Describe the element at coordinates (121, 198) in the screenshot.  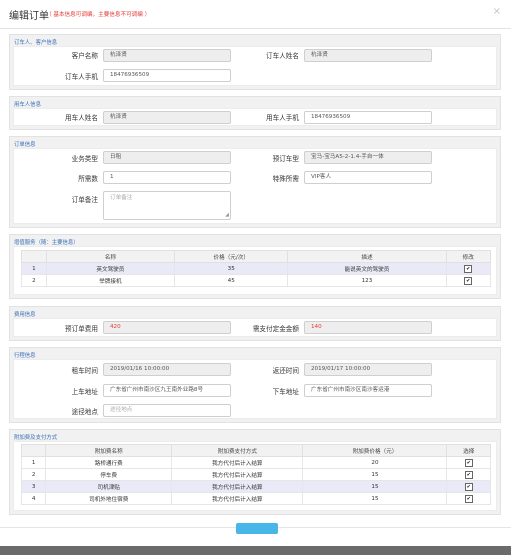
I see `order-remark-placeholder: 订单备注` at that location.